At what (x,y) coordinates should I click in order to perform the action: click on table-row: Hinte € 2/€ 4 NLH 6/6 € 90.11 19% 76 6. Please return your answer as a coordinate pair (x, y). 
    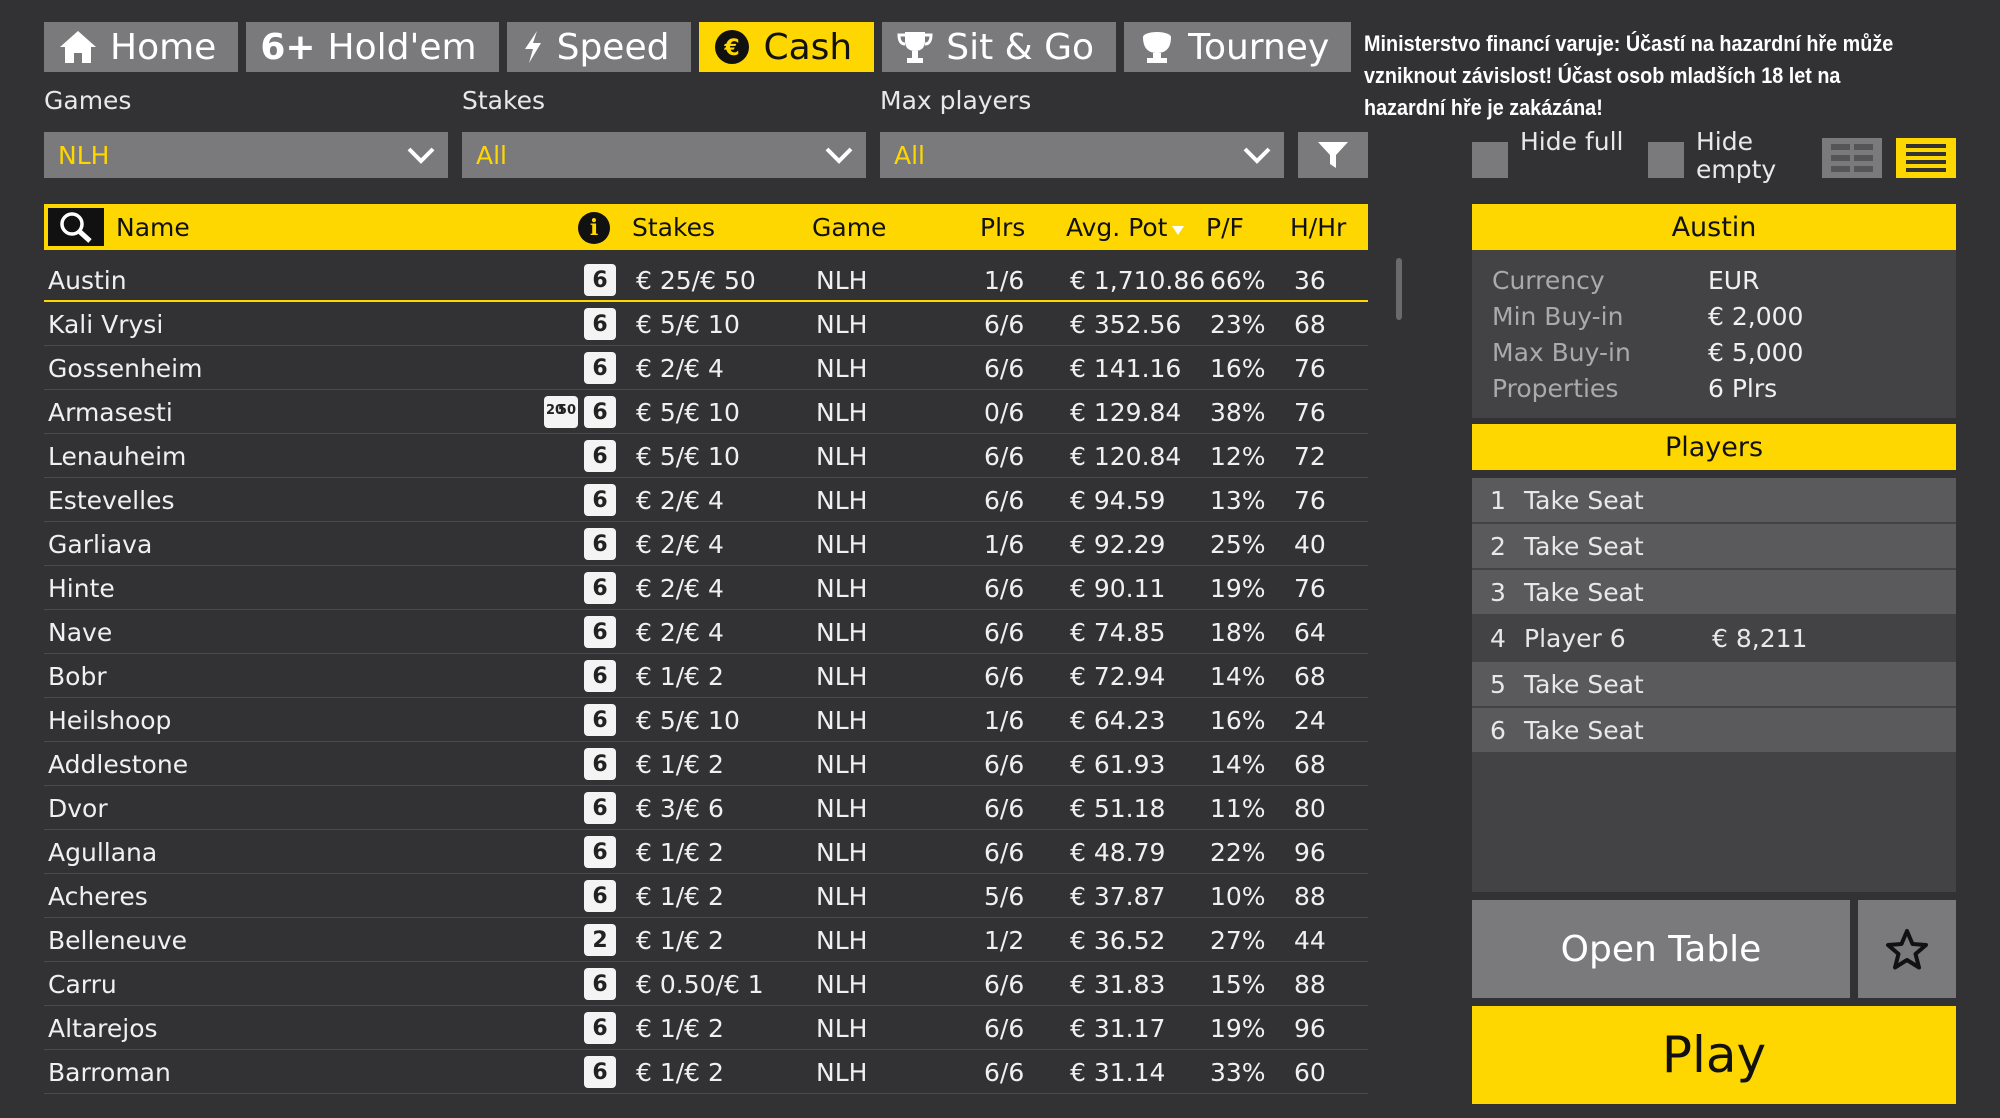
    Looking at the image, I should click on (706, 588).